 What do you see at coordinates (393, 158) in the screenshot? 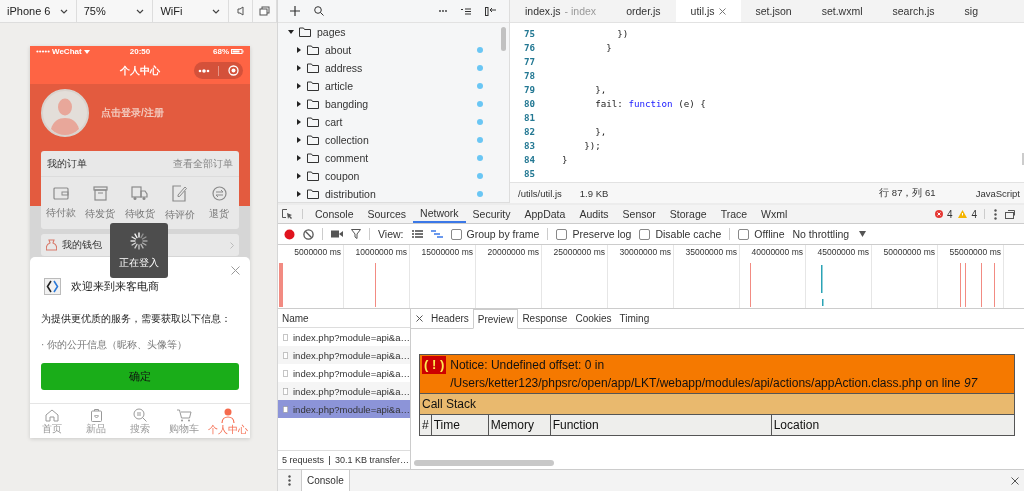
I see `tree-item: comment` at bounding box center [393, 158].